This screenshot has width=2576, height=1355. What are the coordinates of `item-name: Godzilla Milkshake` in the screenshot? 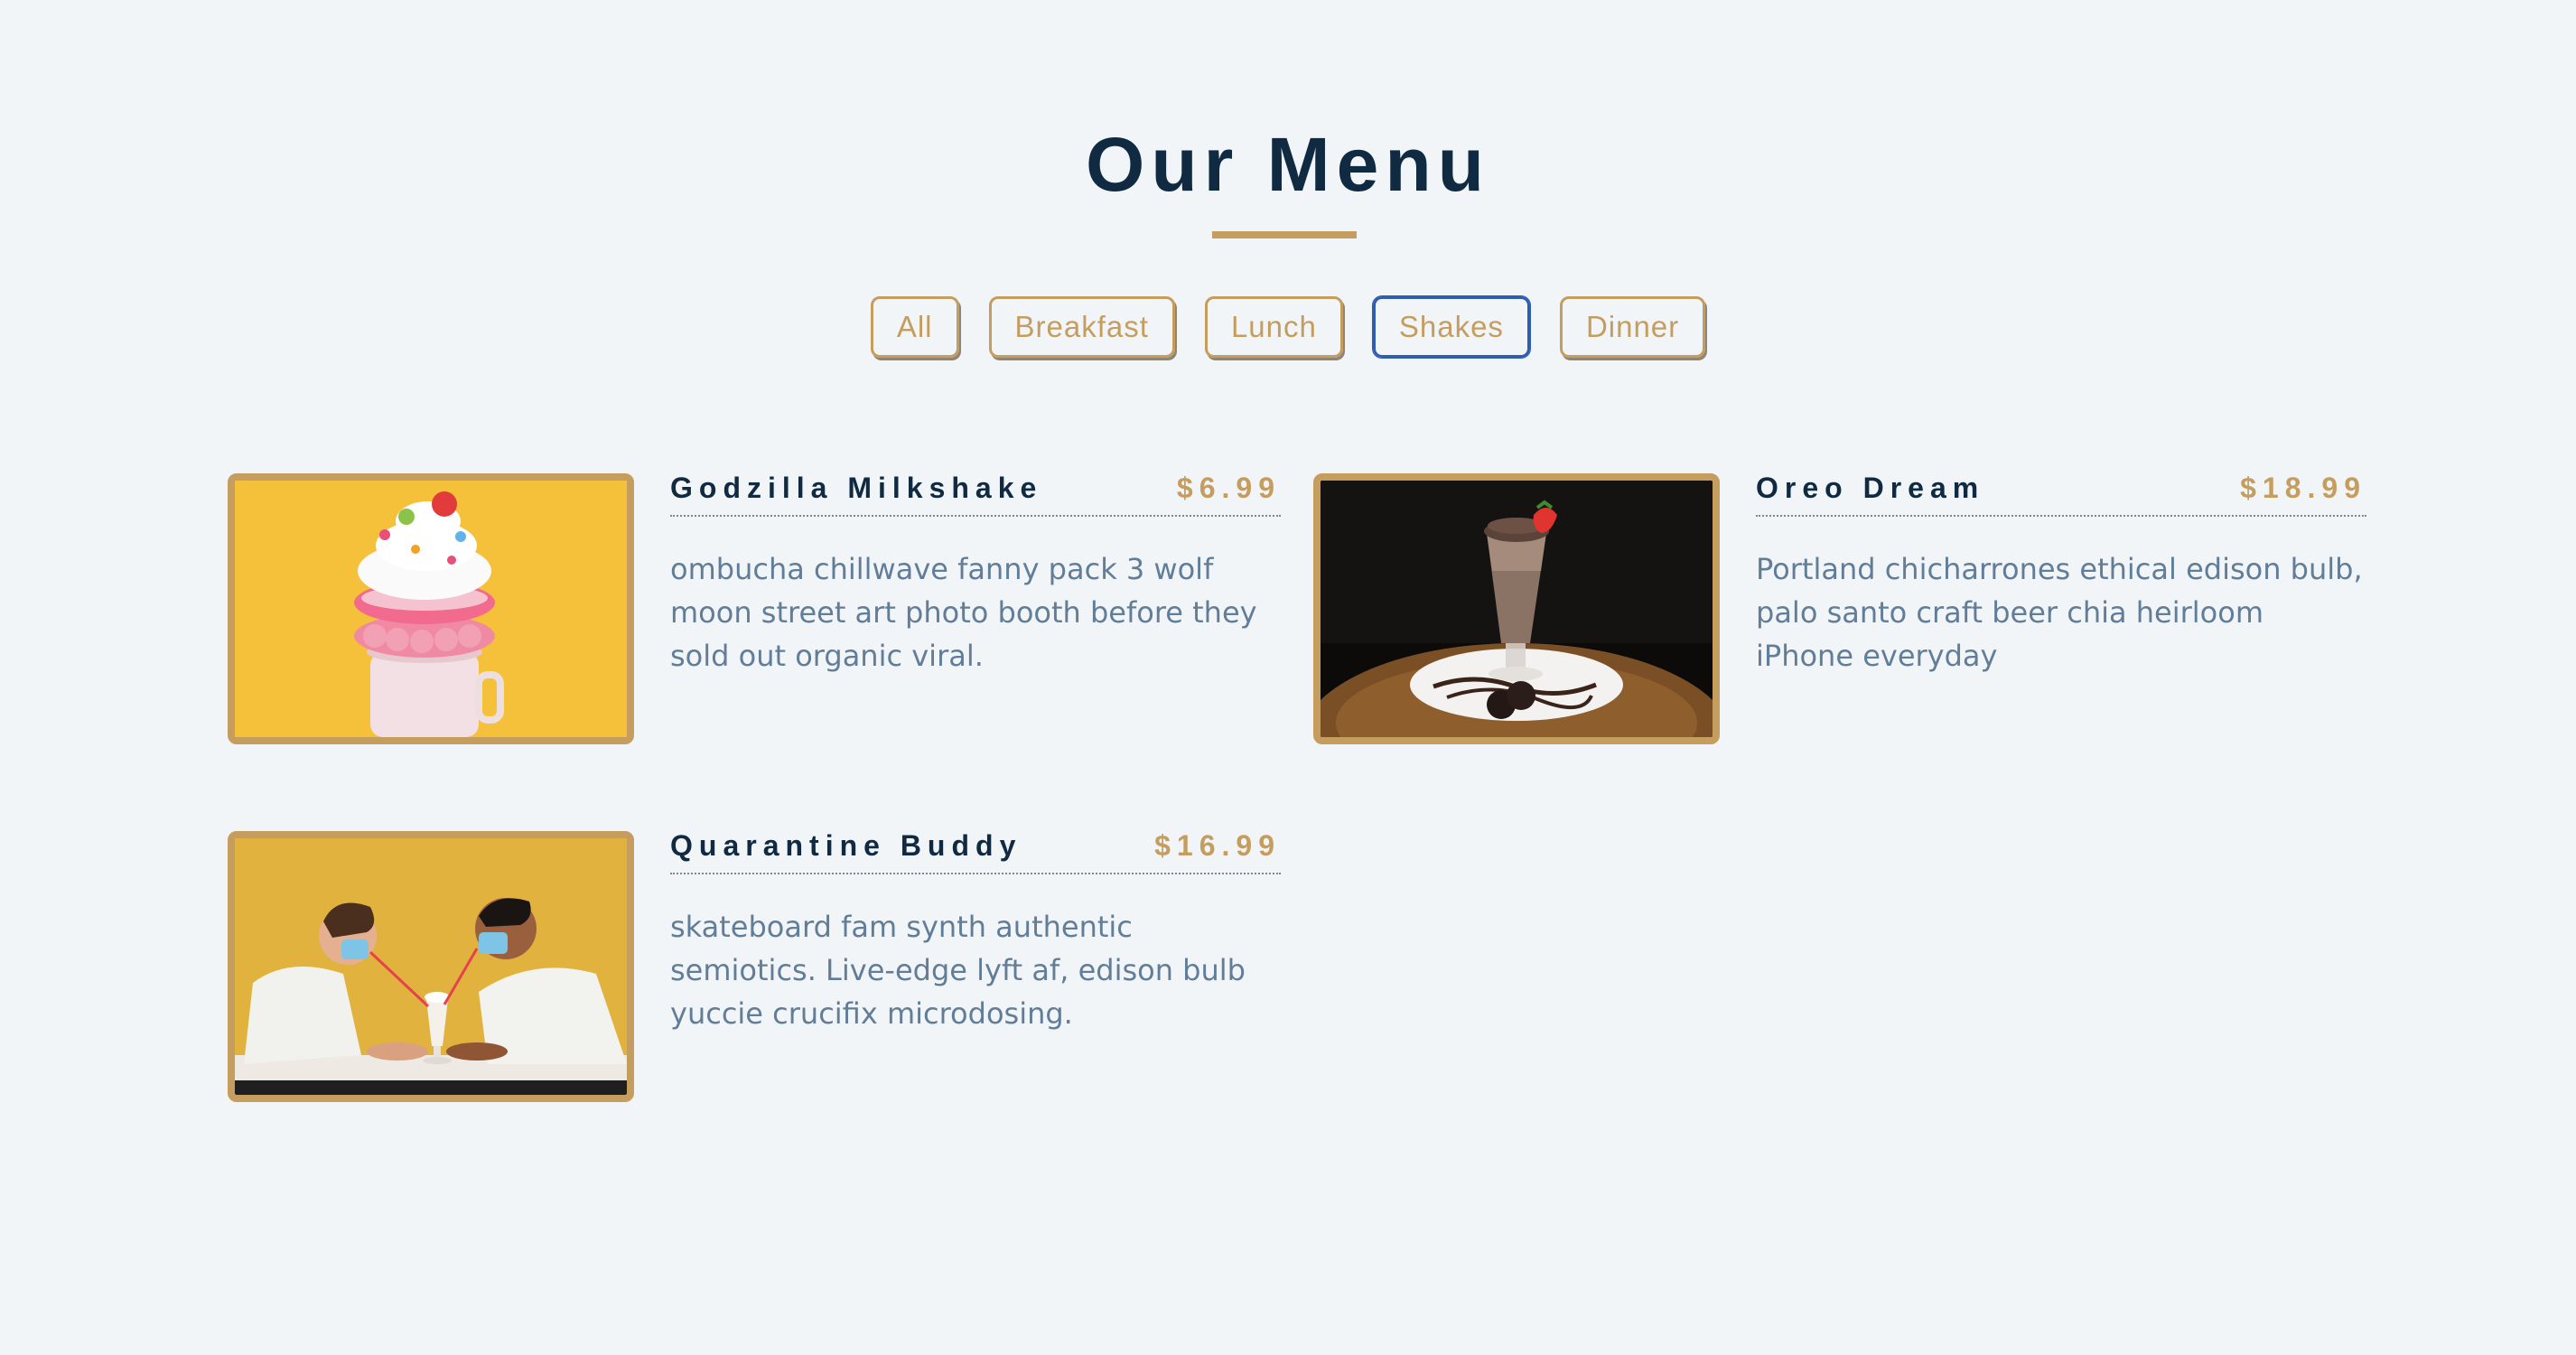 It's located at (856, 488).